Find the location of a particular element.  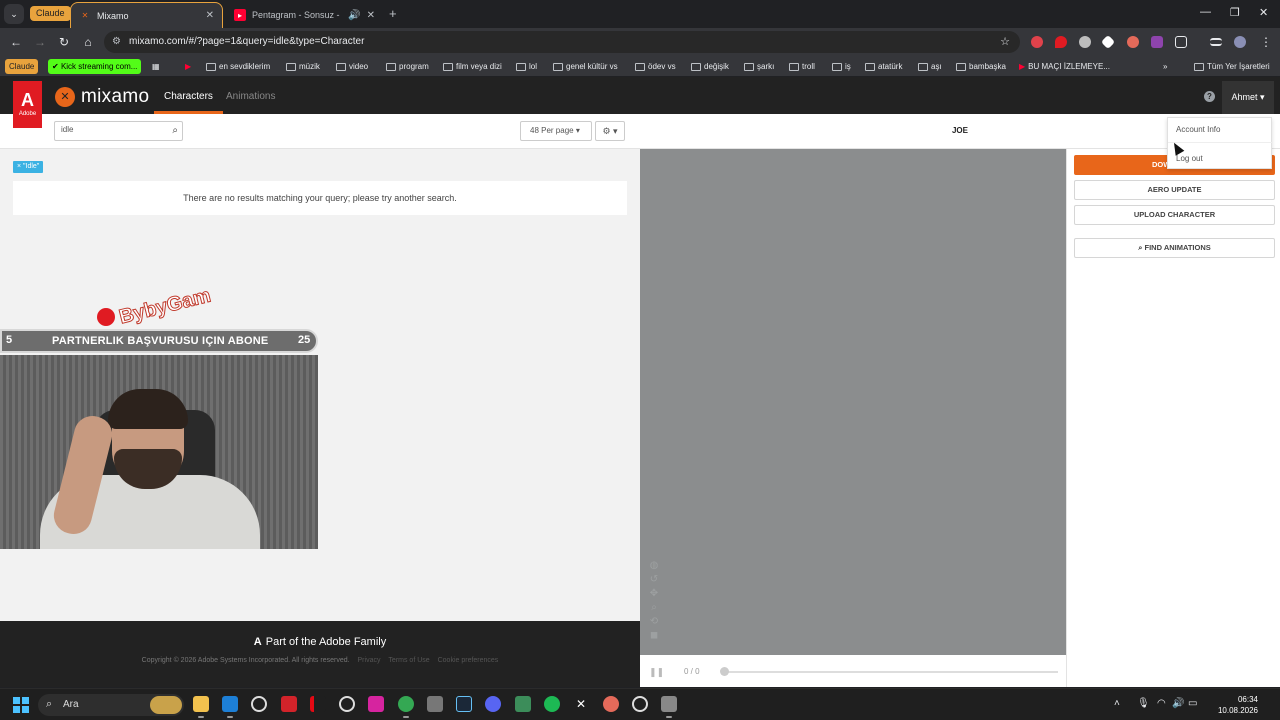

bookmark-folder: video is located at coordinates (352, 66).